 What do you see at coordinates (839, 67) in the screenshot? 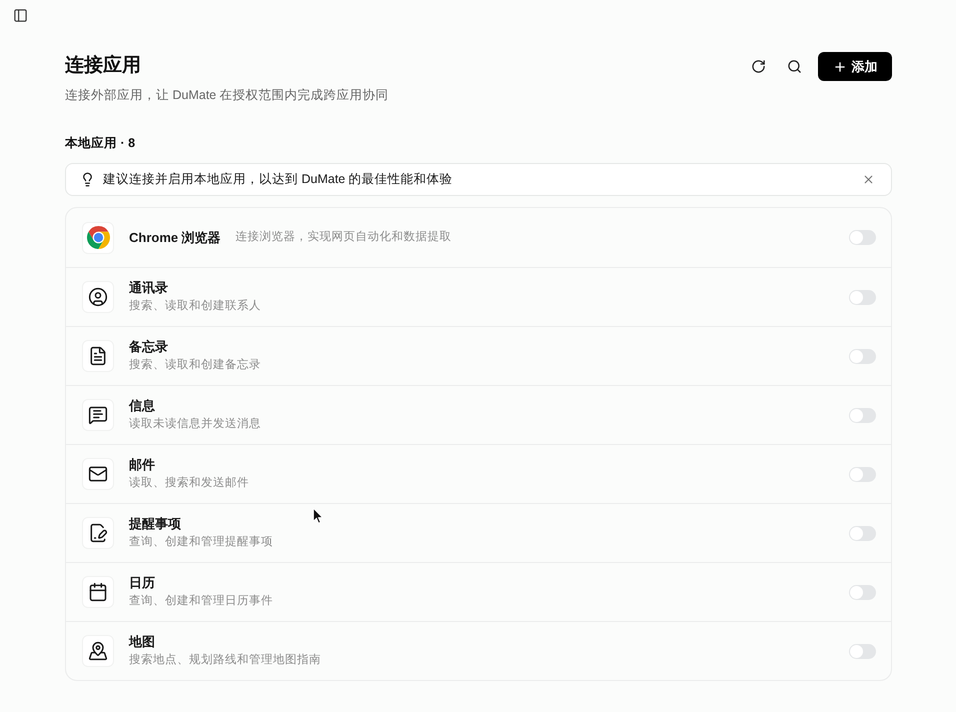
I see `plus-icon` at bounding box center [839, 67].